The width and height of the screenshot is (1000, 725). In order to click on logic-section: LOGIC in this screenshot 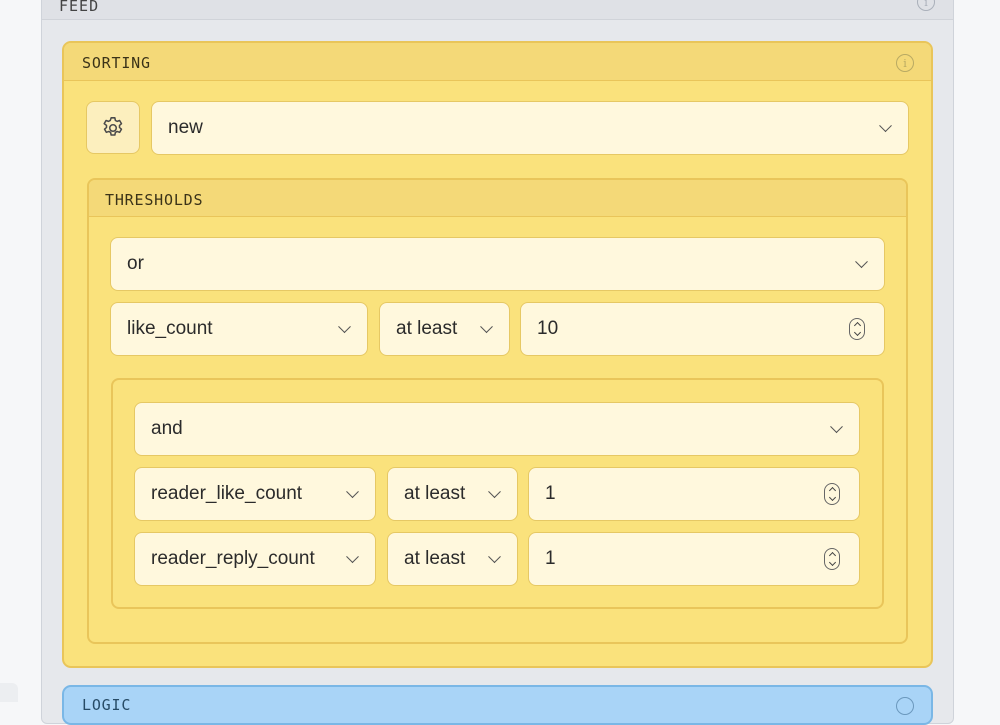, I will do `click(497, 705)`.